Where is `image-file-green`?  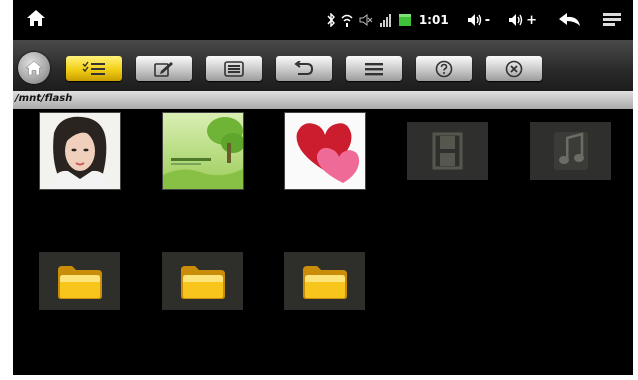
image-file-green is located at coordinates (203, 151).